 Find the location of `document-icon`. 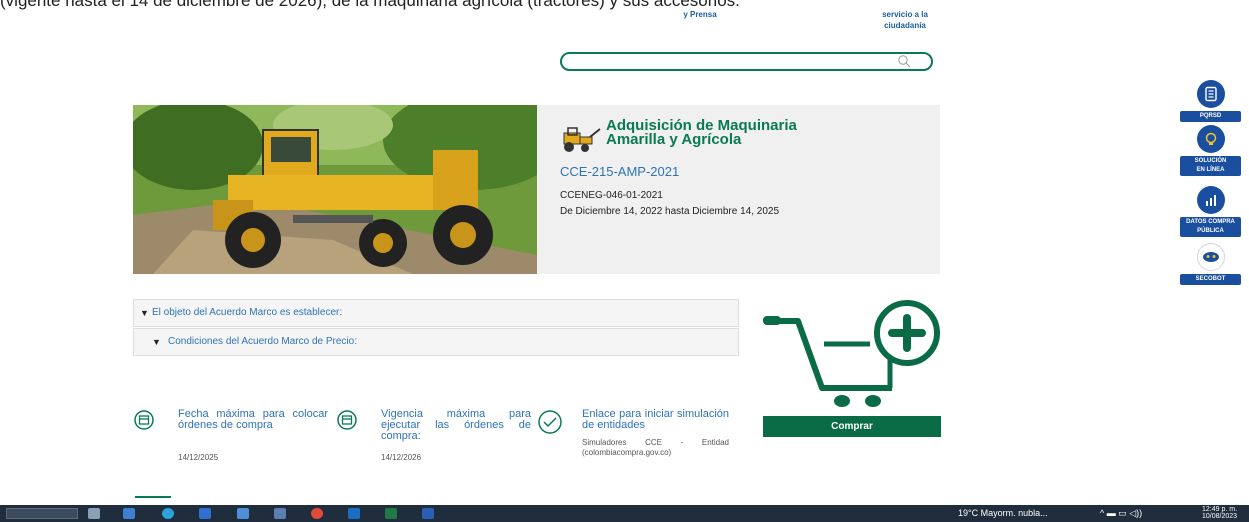

document-icon is located at coordinates (1210, 94).